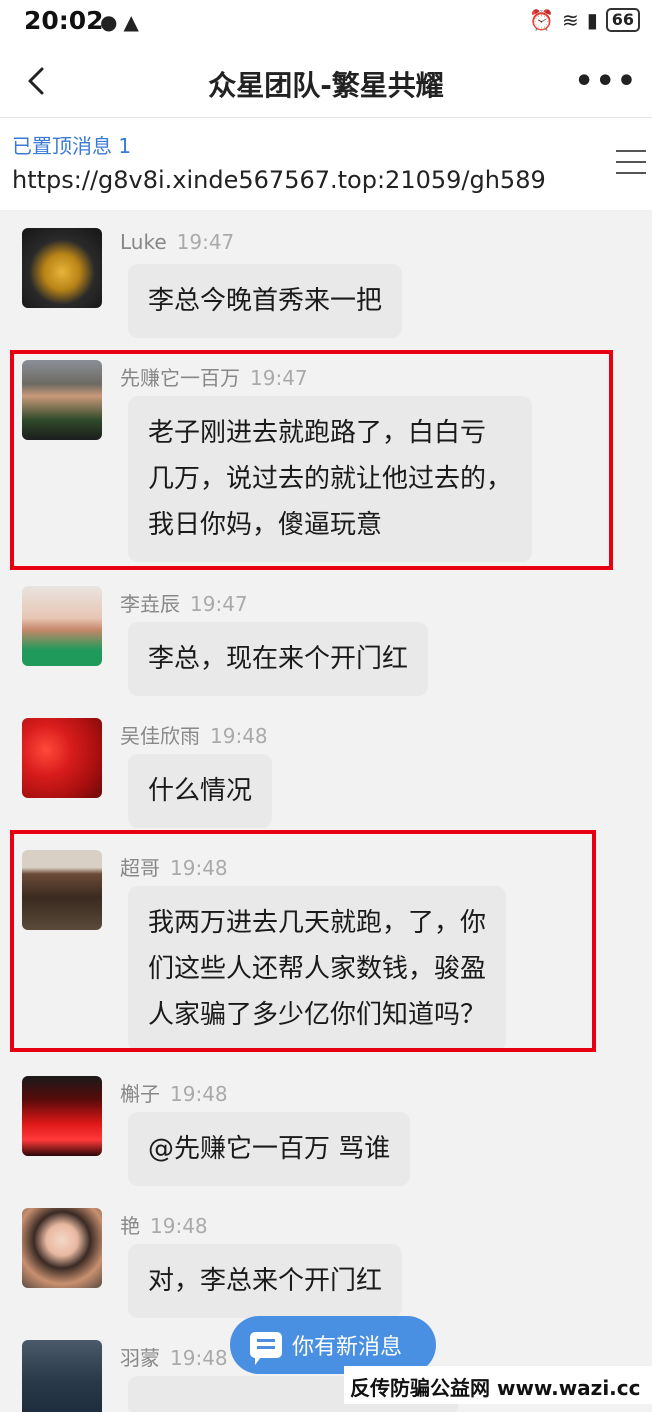 The width and height of the screenshot is (652, 1412). I want to click on sender-name: 羽蒙, so click(140, 1358).